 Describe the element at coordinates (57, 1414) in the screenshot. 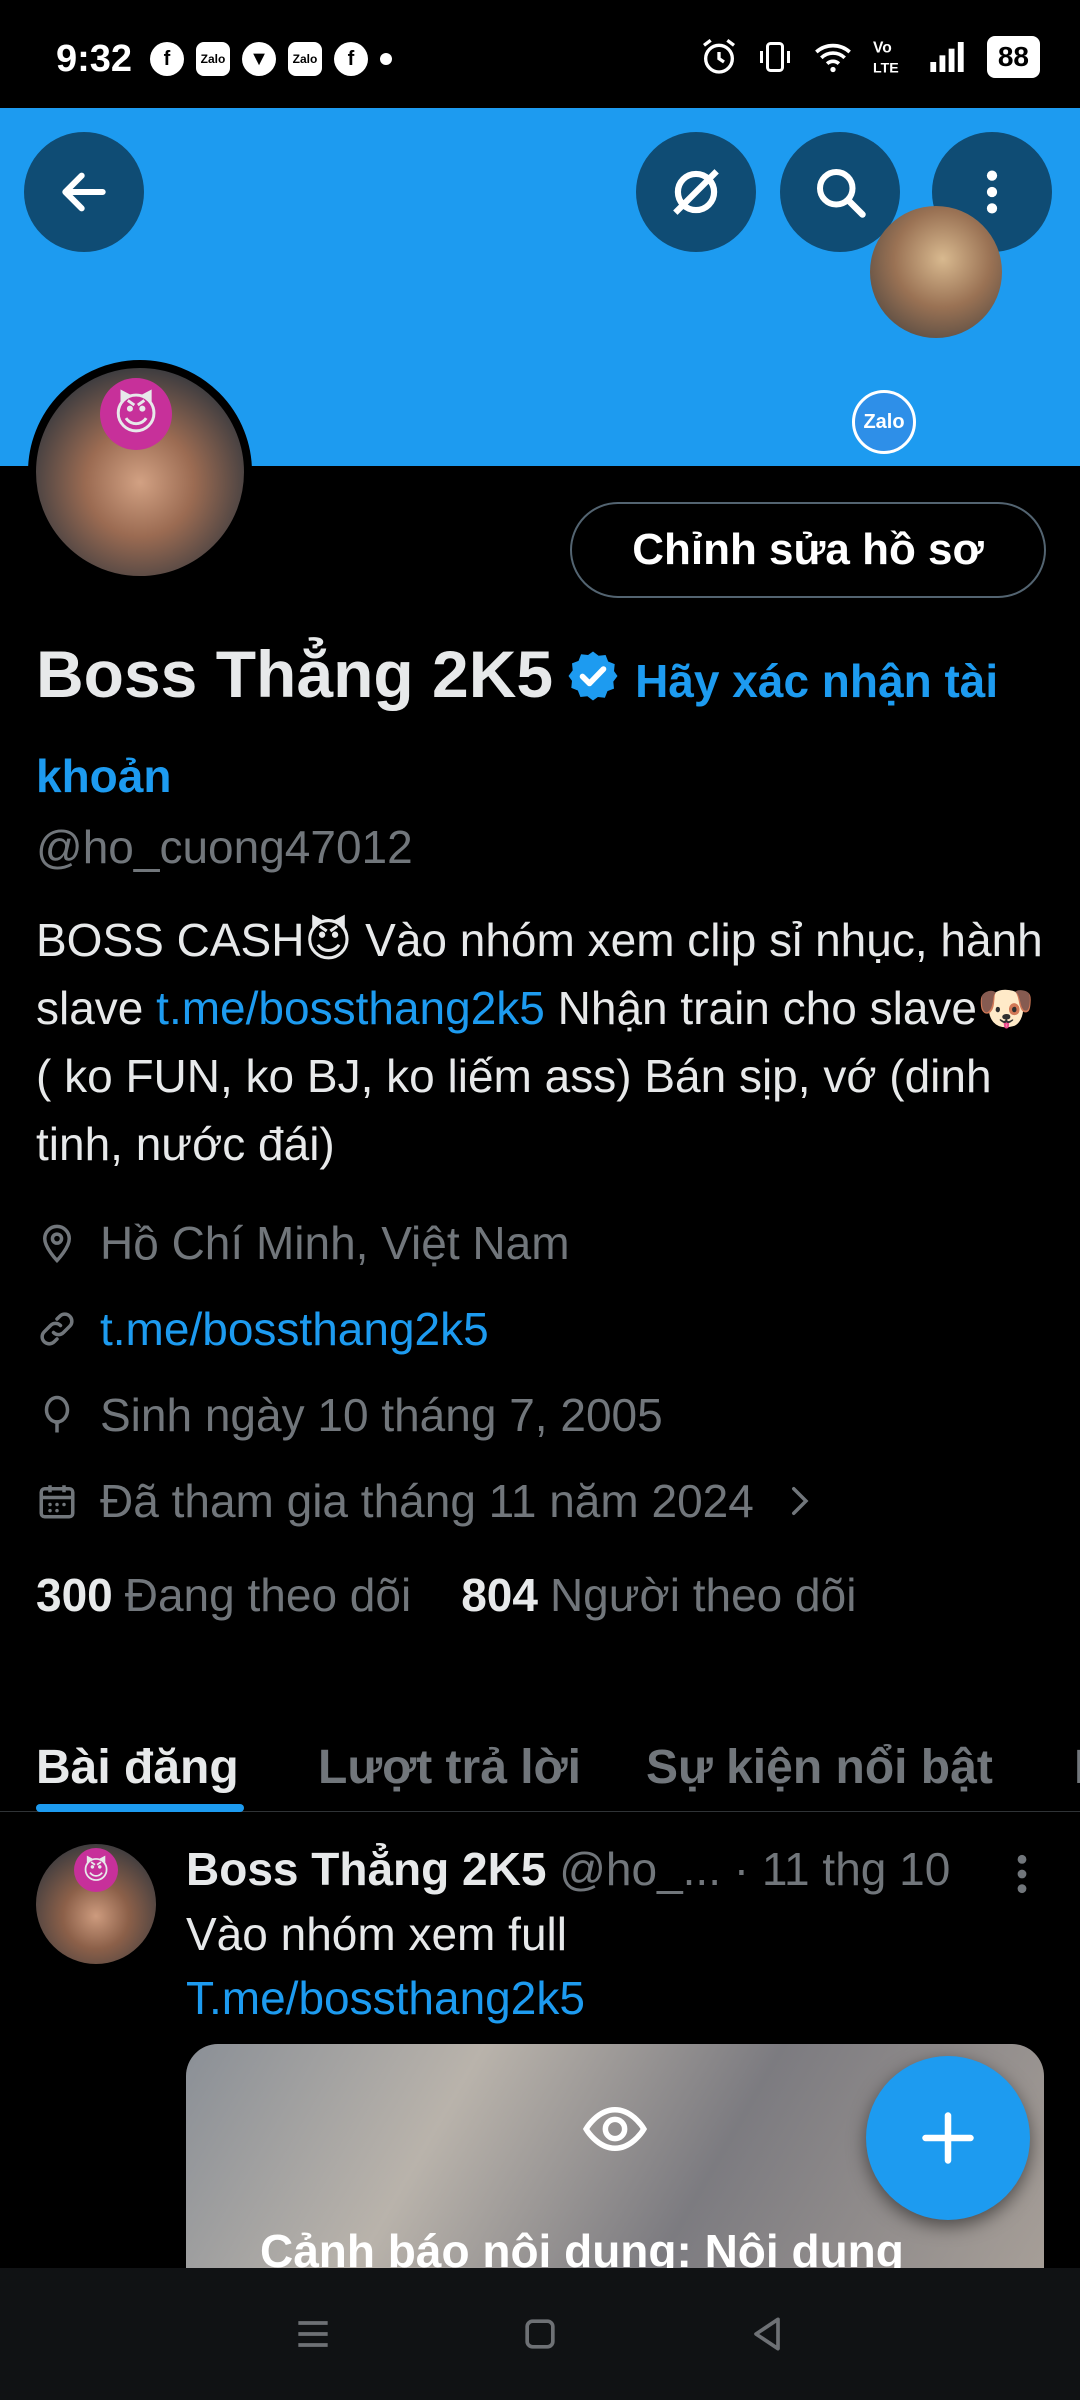

I see `balloon-icon` at that location.